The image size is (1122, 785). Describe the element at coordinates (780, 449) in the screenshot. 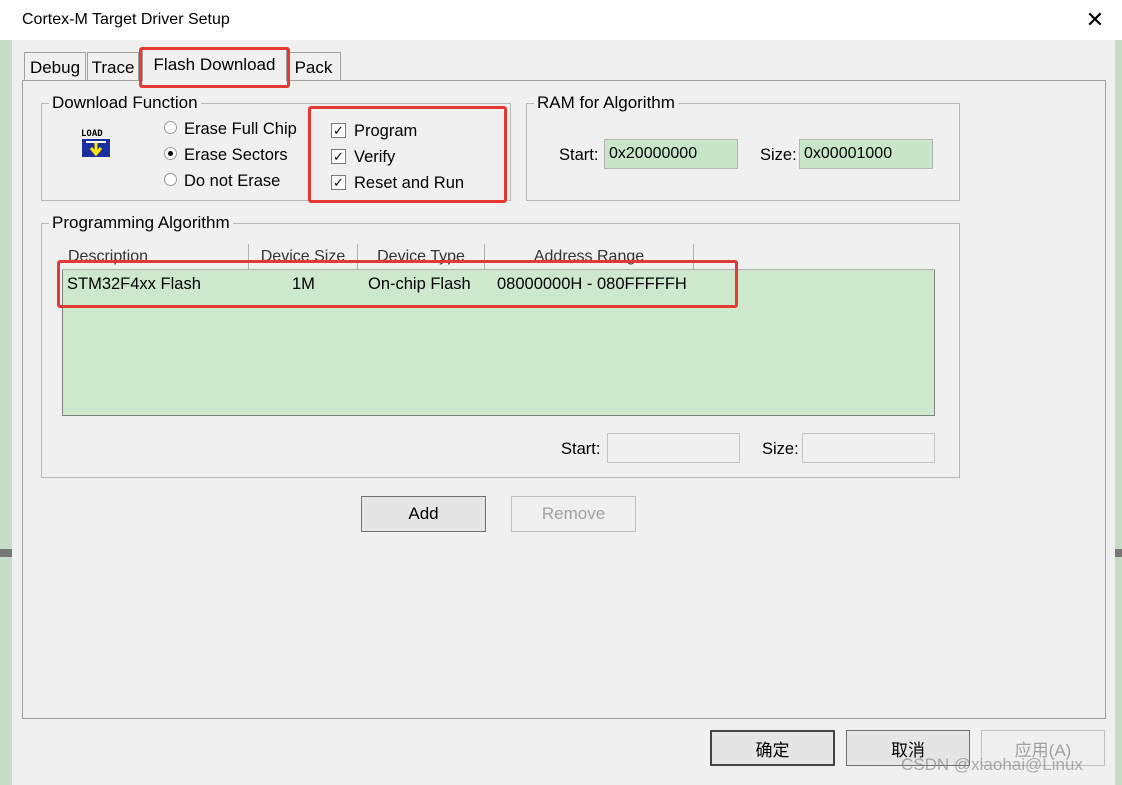

I see `algorithm-size-label: Size:` at that location.